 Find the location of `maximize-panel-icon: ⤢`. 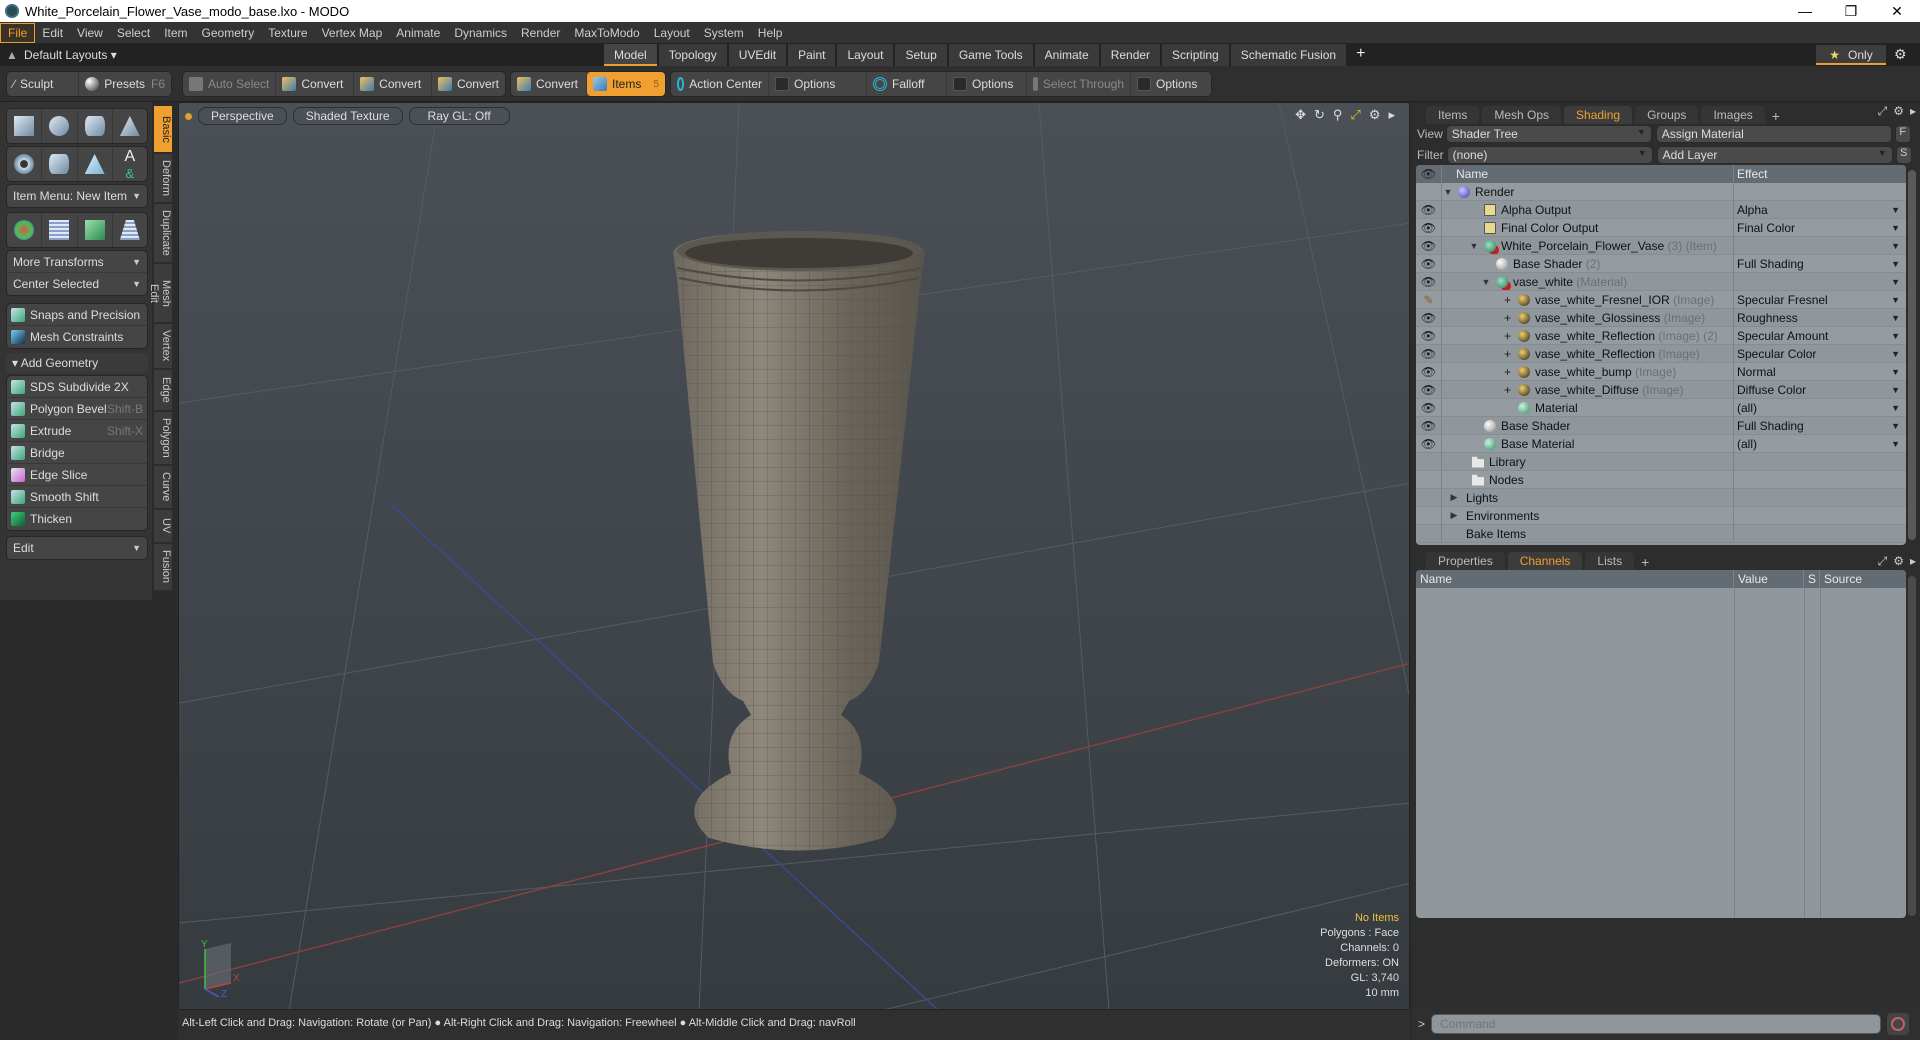

maximize-panel-icon: ⤢ is located at coordinates (1883, 561).